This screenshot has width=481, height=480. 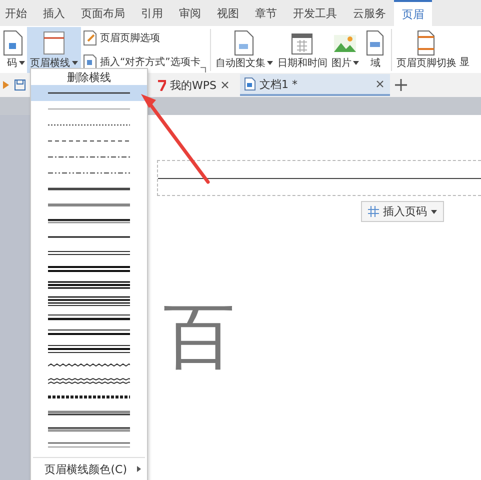 I want to click on menu-item: 页眉横线颜色(C), so click(x=89, y=469).